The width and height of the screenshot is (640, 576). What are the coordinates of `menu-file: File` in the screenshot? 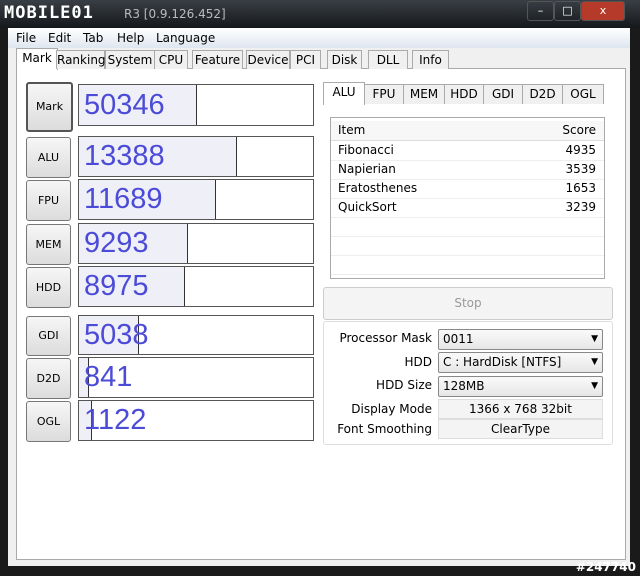 It's located at (26, 38).